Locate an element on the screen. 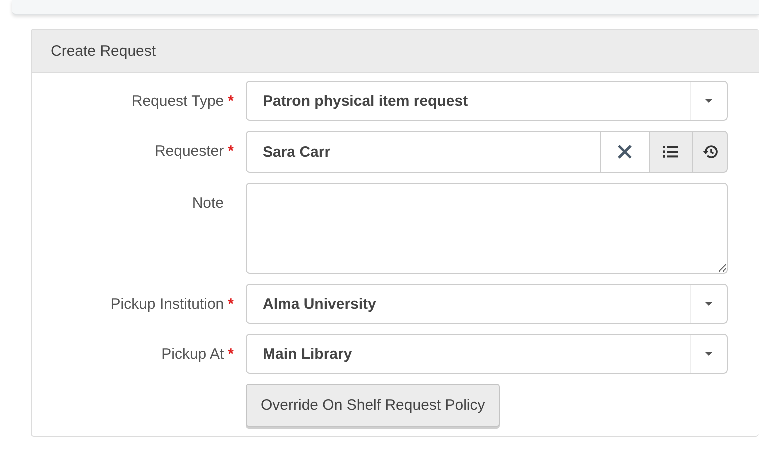  requester-field: Sara Carr is located at coordinates (424, 152).